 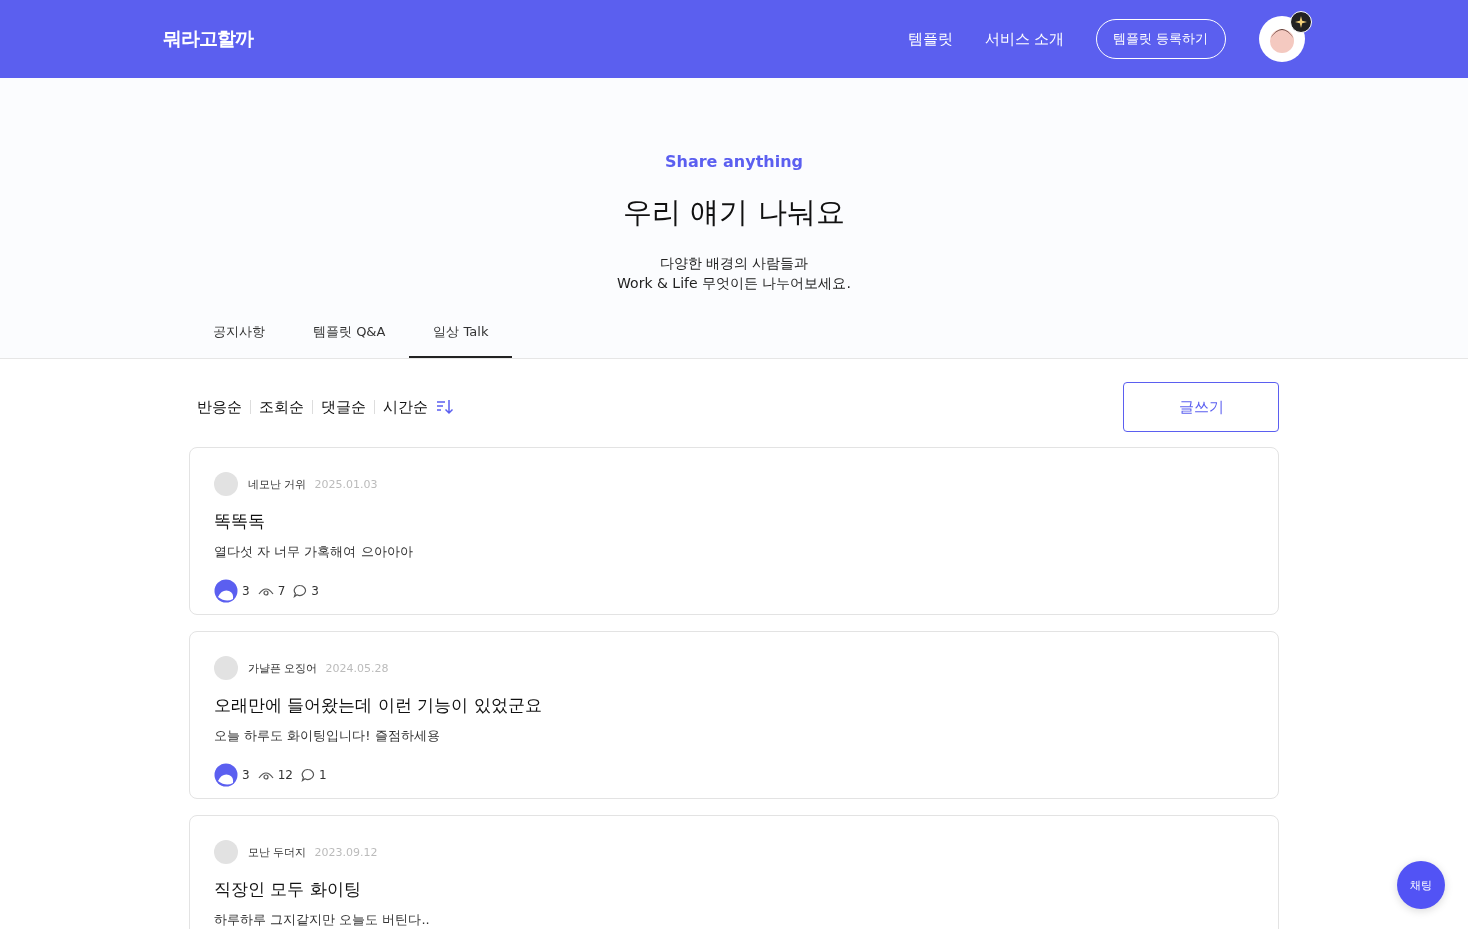 What do you see at coordinates (315, 591) in the screenshot?
I see `comment-count: 3` at bounding box center [315, 591].